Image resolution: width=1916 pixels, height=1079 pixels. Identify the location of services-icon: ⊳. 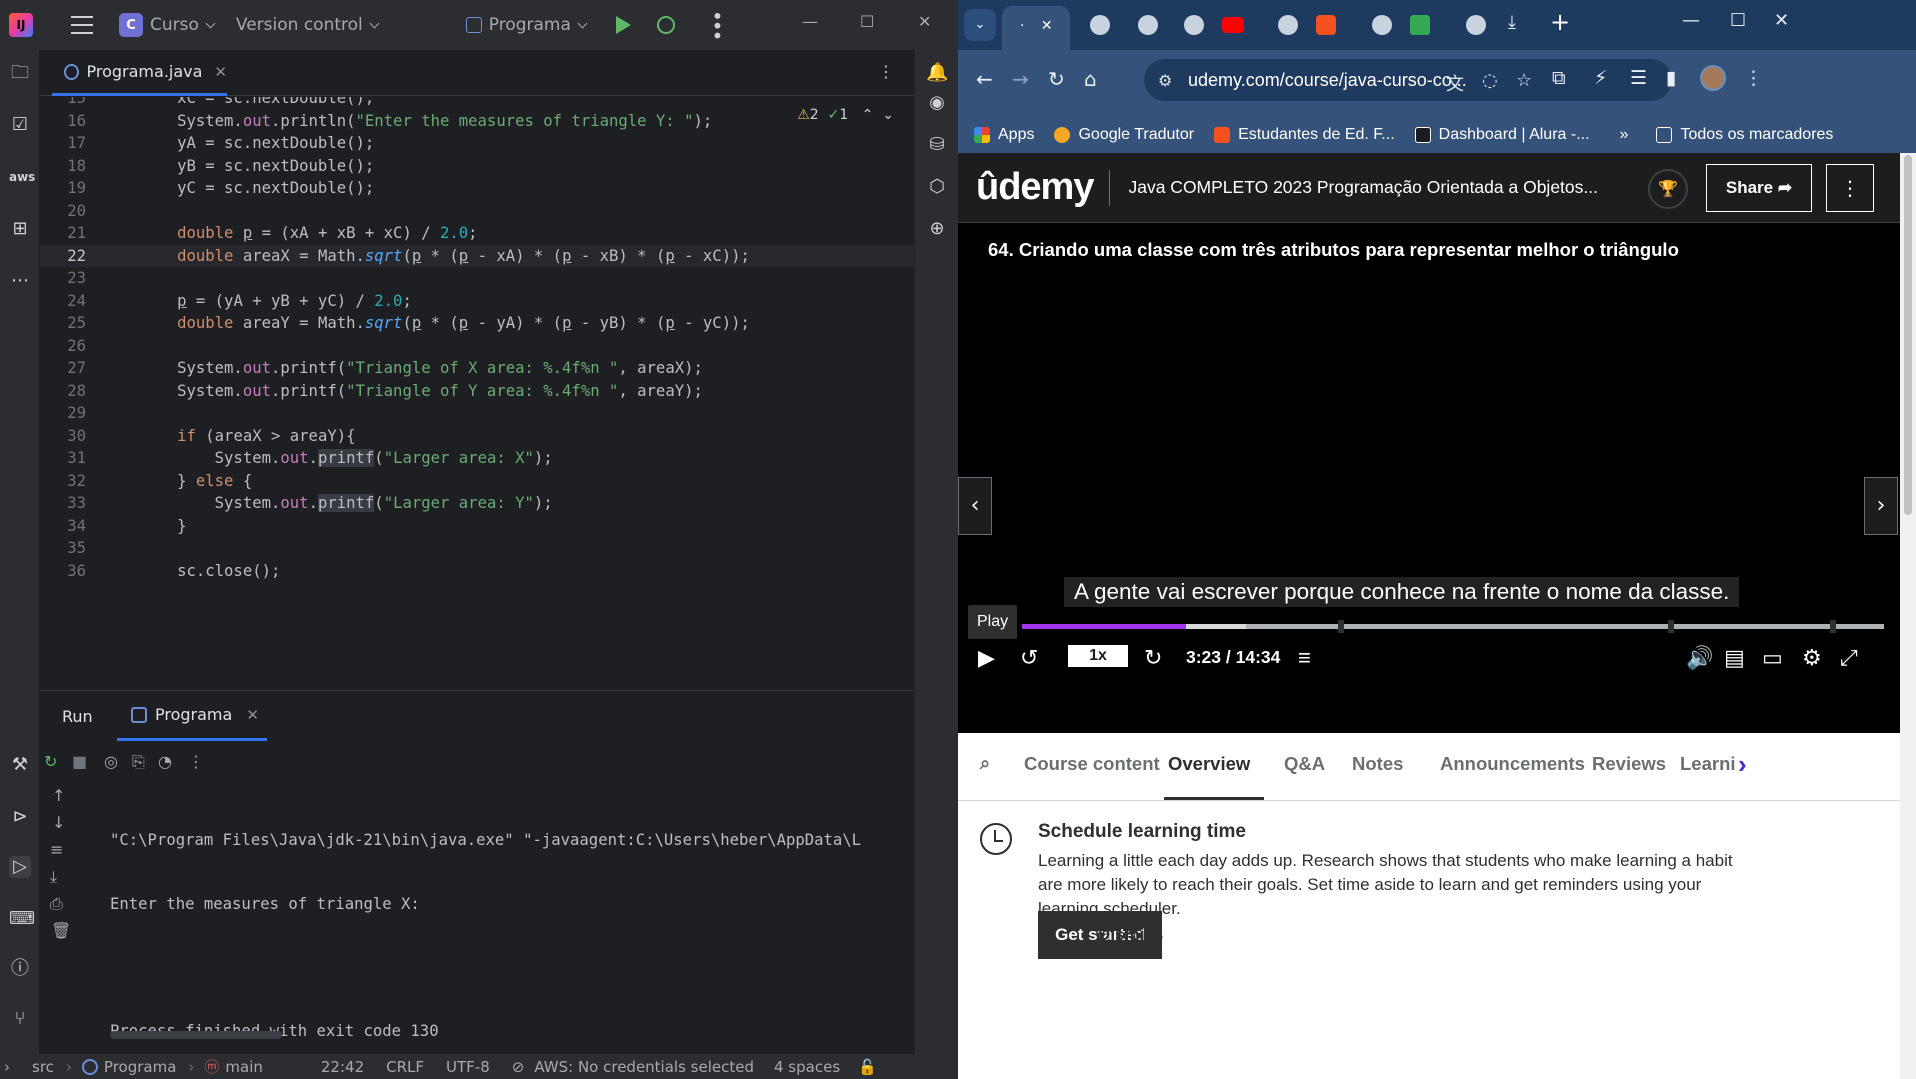
(20, 817).